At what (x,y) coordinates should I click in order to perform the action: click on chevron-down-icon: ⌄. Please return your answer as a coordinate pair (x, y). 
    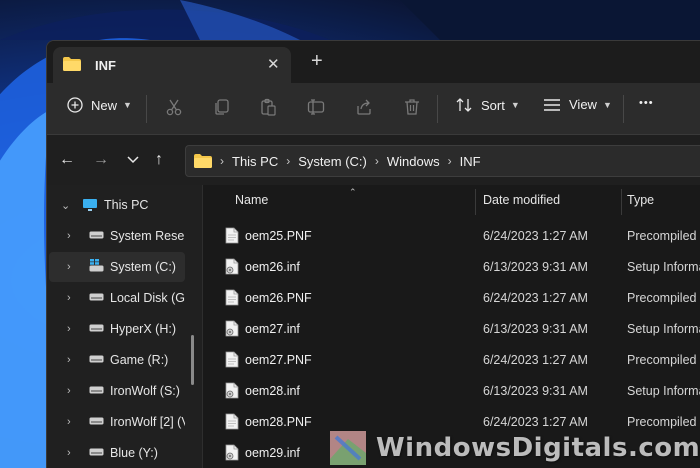
    Looking at the image, I should click on (65, 205).